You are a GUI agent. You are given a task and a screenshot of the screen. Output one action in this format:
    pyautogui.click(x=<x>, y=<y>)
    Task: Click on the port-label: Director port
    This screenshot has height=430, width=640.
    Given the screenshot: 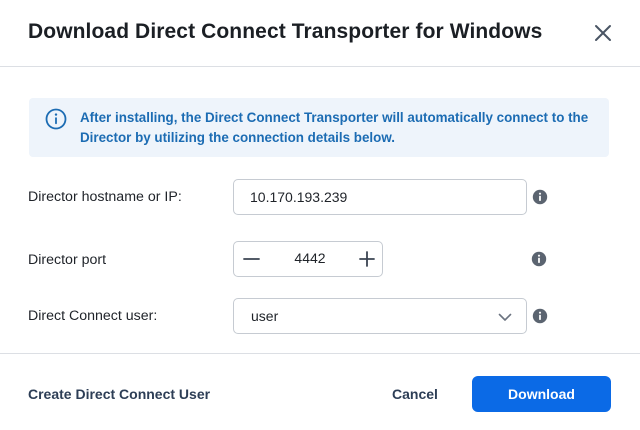 What is the action you would take?
    pyautogui.click(x=67, y=260)
    